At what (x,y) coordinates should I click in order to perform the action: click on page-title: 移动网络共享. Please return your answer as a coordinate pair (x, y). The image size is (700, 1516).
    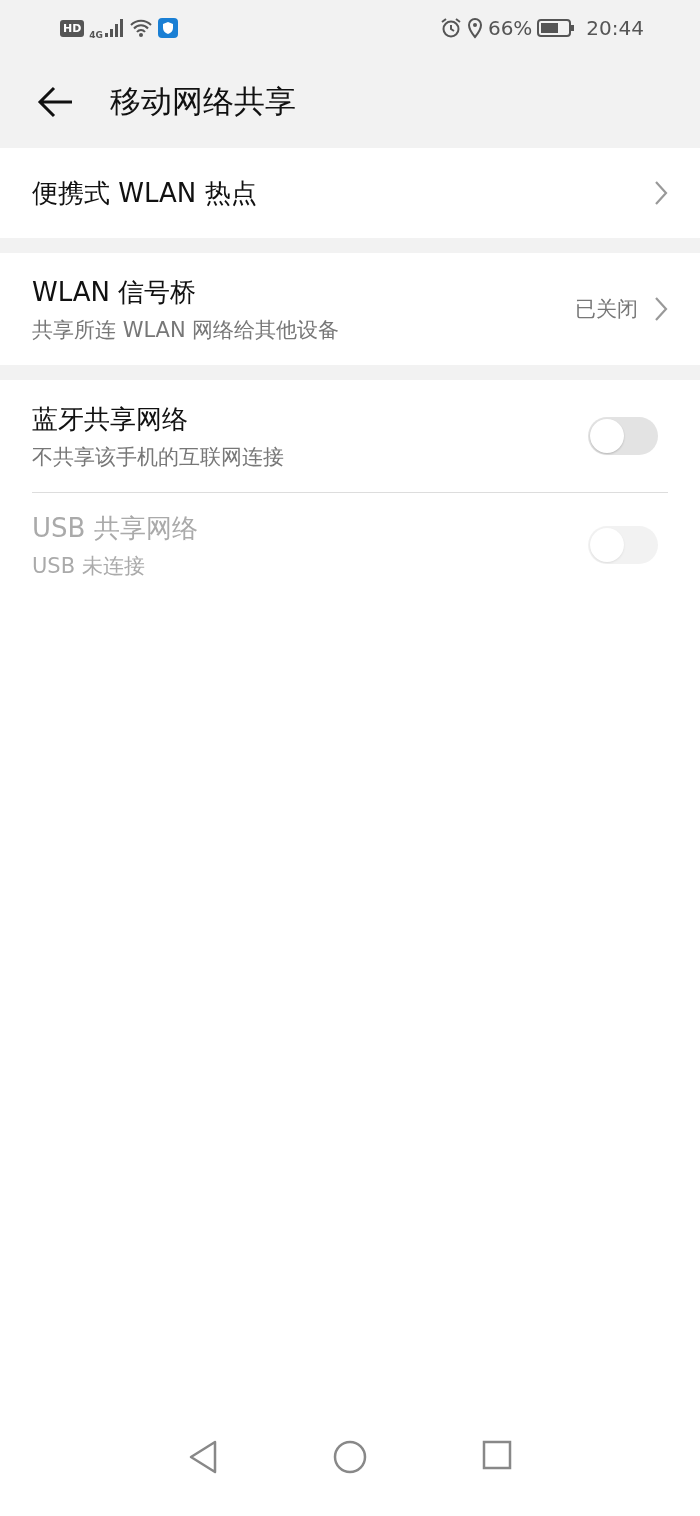
    Looking at the image, I should click on (203, 101).